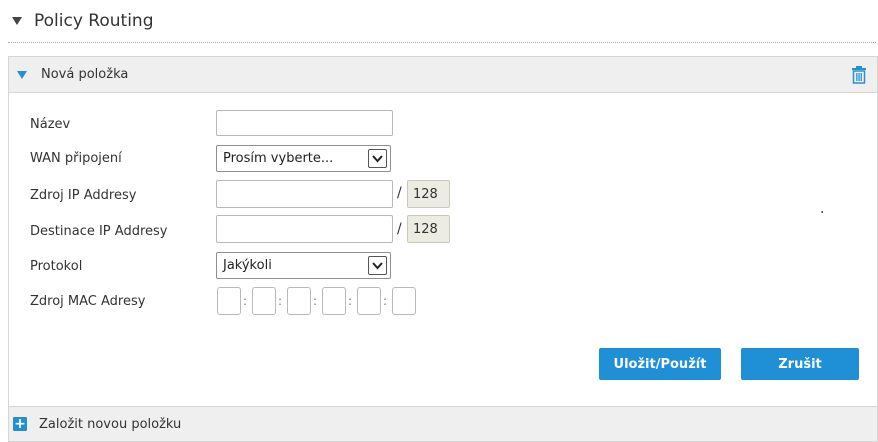  What do you see at coordinates (247, 265) in the screenshot?
I see `protocol-select-value: Jakýkoli` at bounding box center [247, 265].